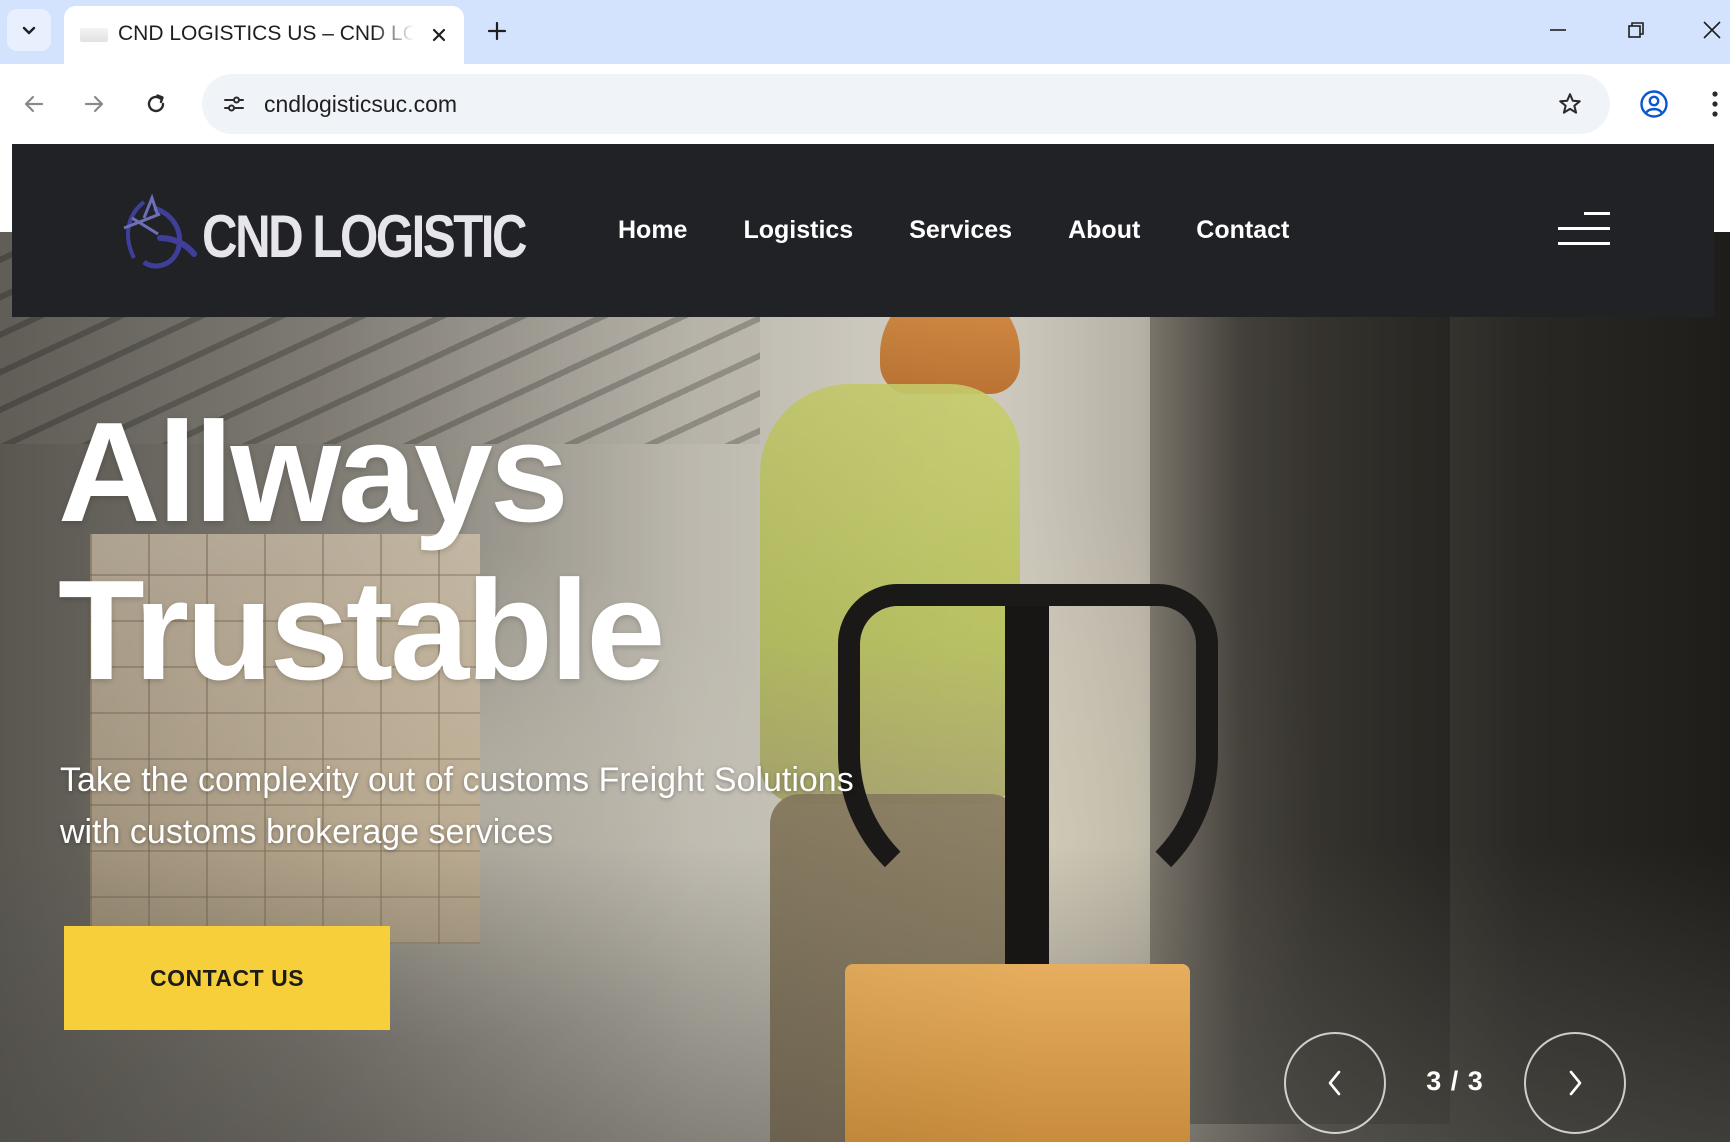  I want to click on slider-prev-button, so click(1335, 1083).